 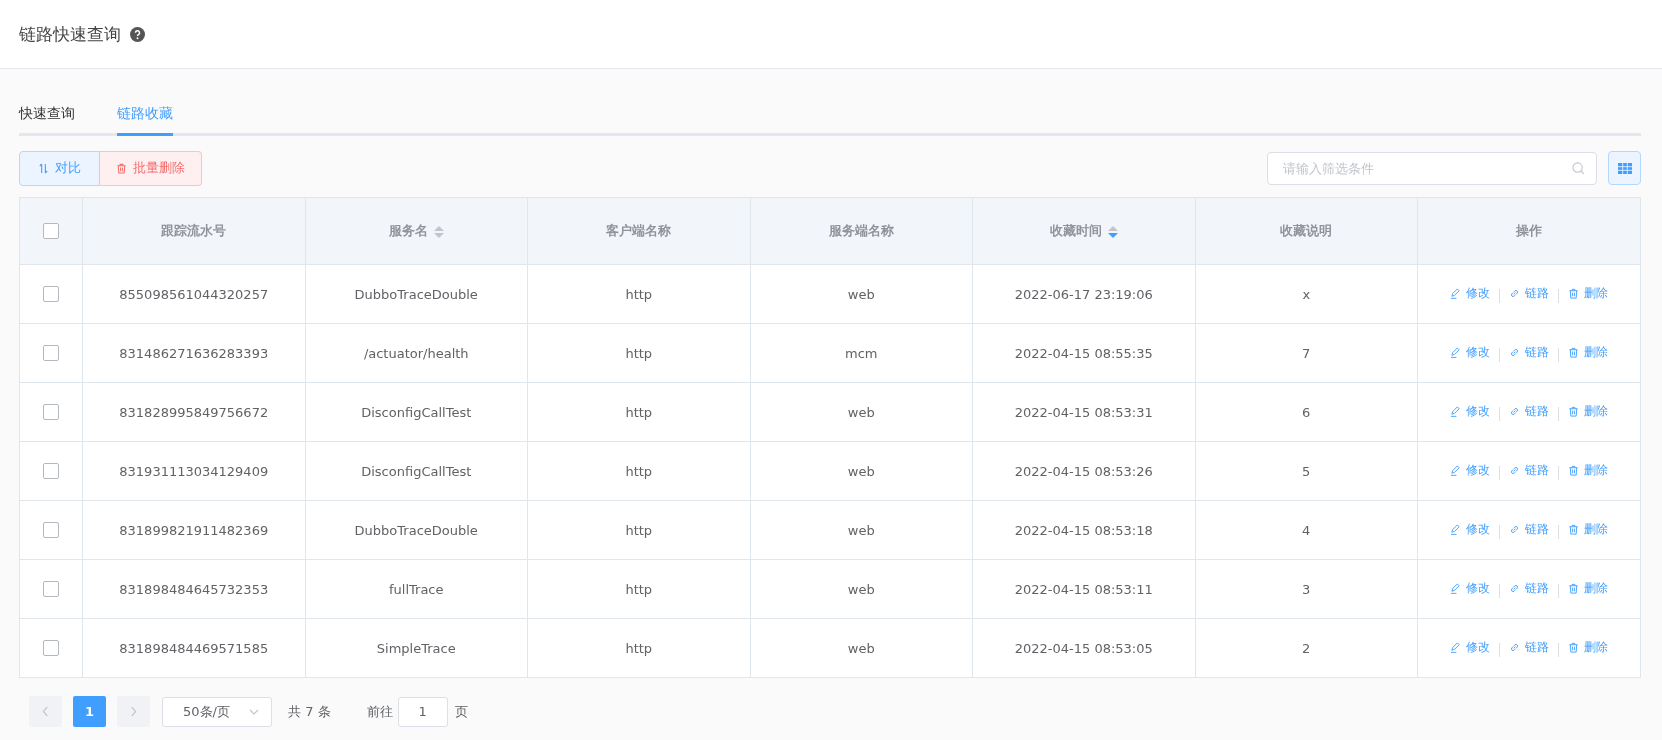 What do you see at coordinates (47, 120) in the screenshot?
I see `tab: 快速查询` at bounding box center [47, 120].